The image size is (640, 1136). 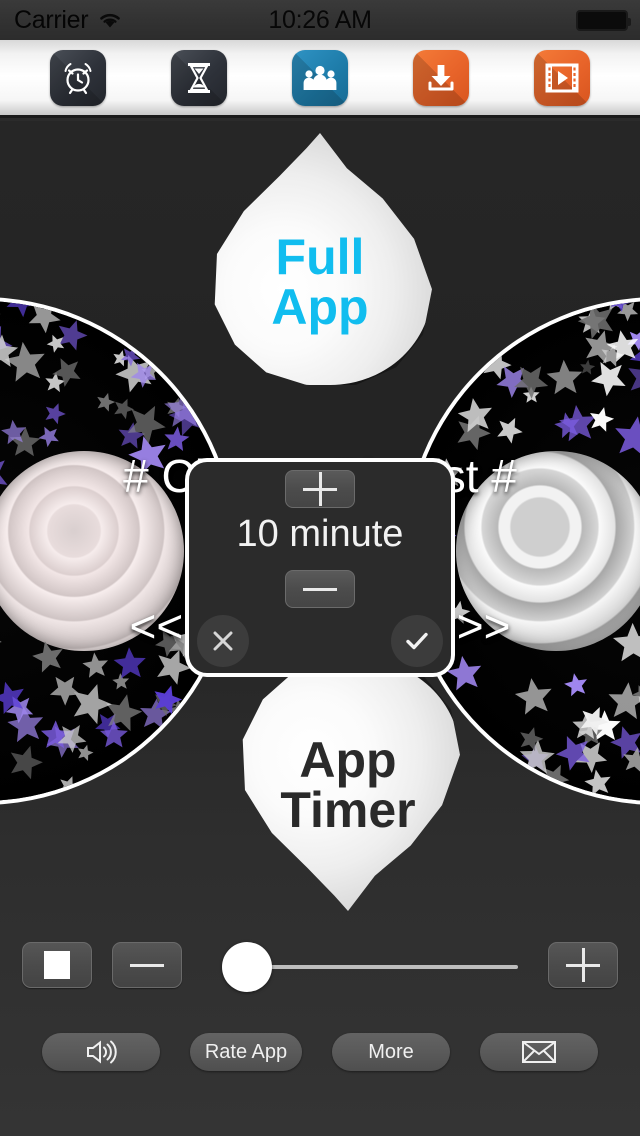 I want to click on stop-button, so click(x=57, y=965).